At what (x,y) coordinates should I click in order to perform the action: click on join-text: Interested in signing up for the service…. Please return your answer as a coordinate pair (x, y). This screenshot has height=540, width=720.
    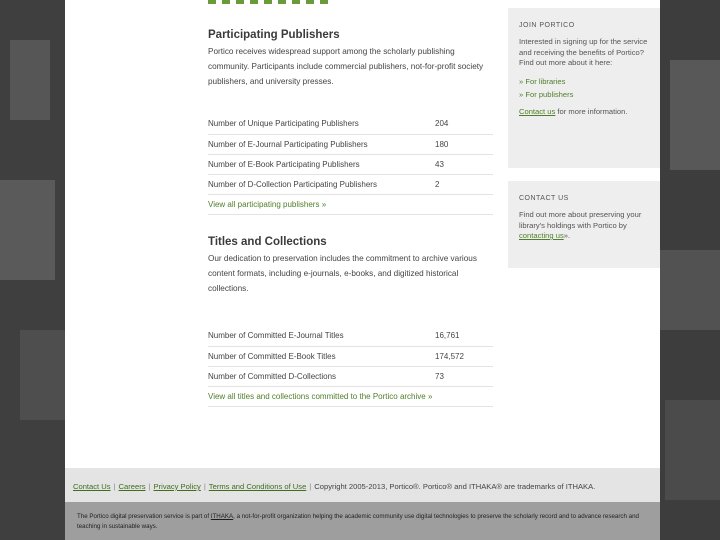
    Looking at the image, I should click on (583, 52).